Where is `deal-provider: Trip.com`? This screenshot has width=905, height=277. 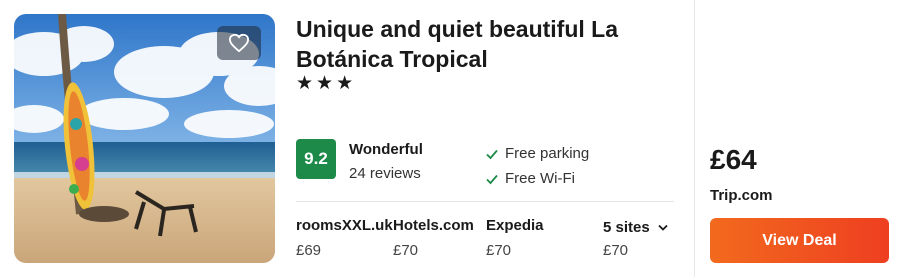 deal-provider: Trip.com is located at coordinates (741, 195).